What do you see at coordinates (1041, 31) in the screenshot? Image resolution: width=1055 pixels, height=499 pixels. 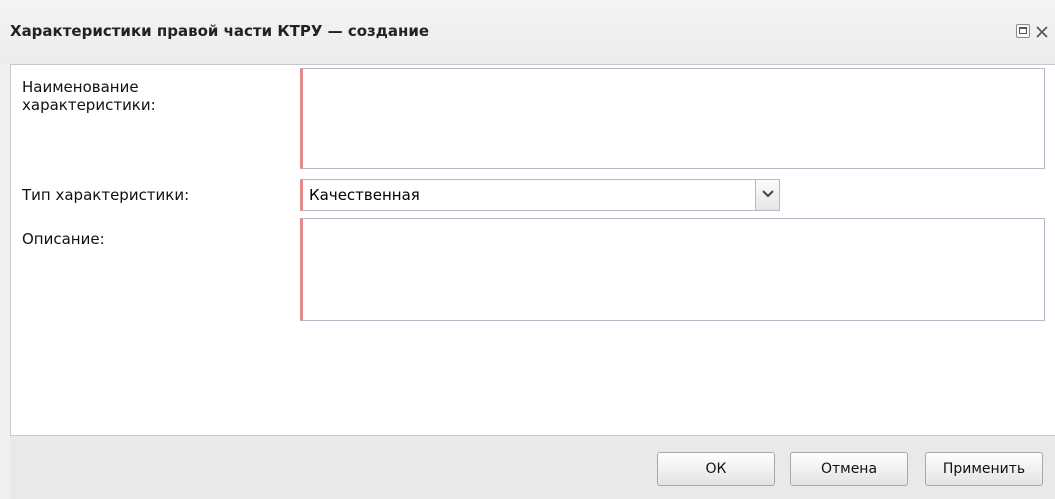 I see `close-icon` at bounding box center [1041, 31].